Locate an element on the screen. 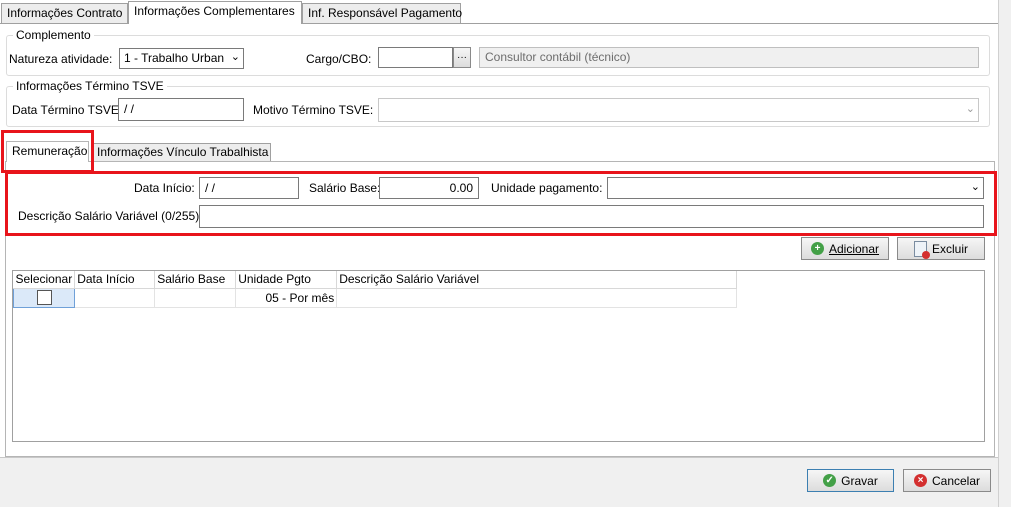  tab-inf-responsavel-pagamento: Inf. Responsável Pagamento is located at coordinates (382, 13).